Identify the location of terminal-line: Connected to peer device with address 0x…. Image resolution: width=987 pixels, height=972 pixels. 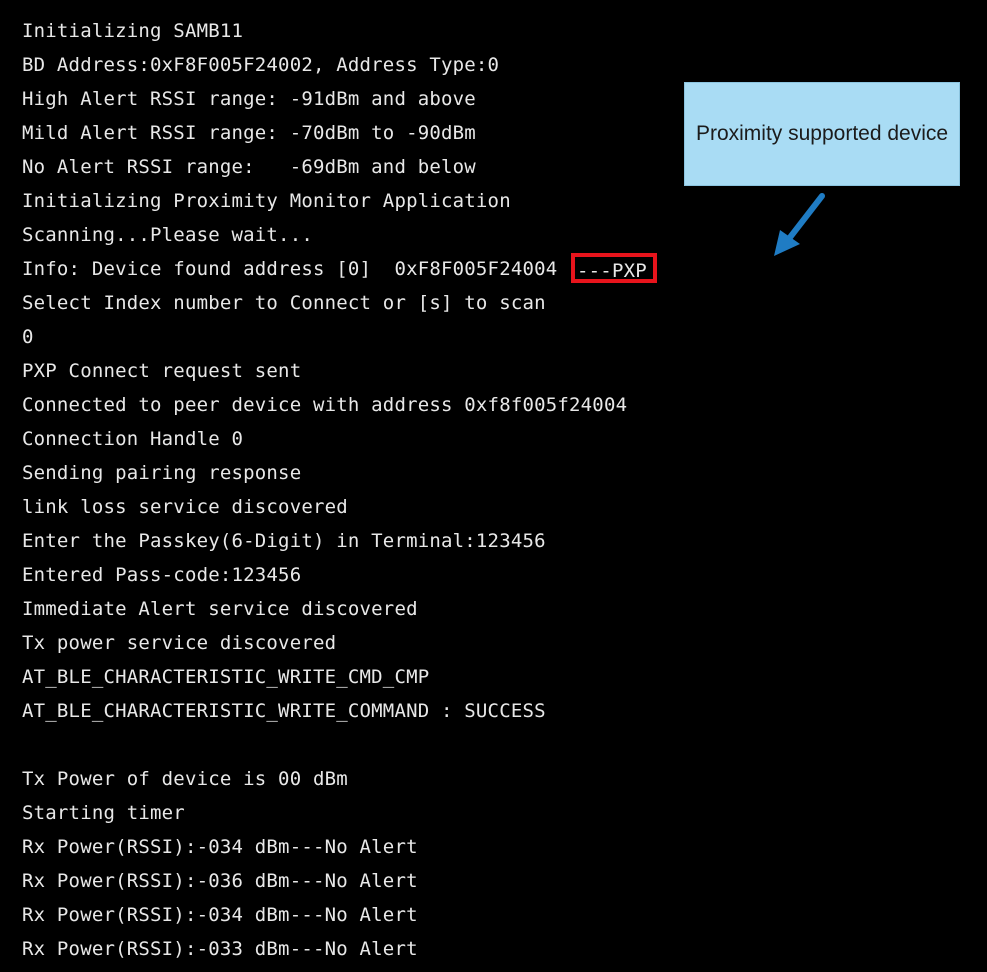
(325, 405).